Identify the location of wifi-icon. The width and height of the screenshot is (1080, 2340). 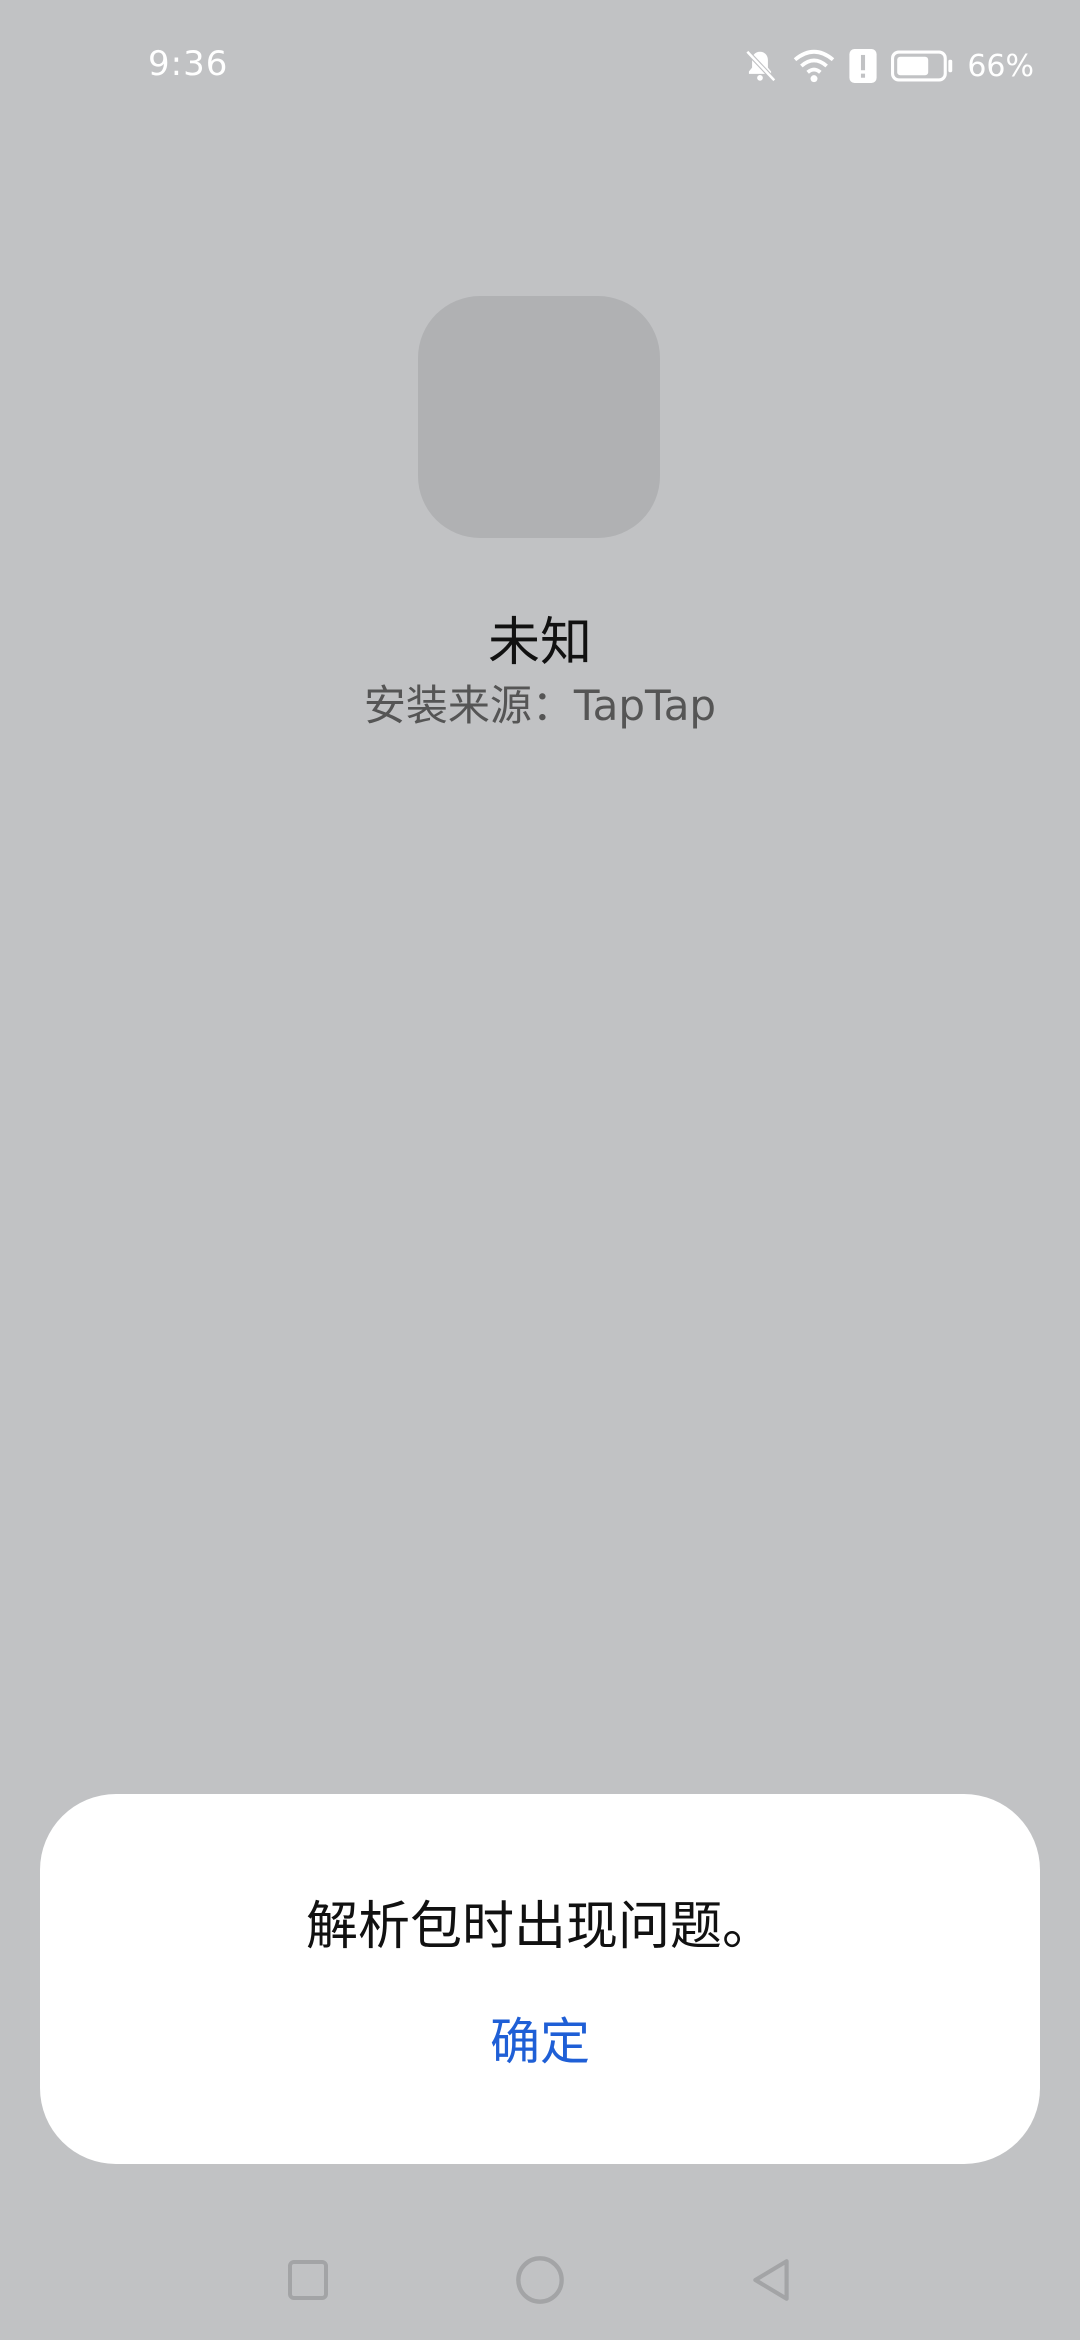
(814, 66).